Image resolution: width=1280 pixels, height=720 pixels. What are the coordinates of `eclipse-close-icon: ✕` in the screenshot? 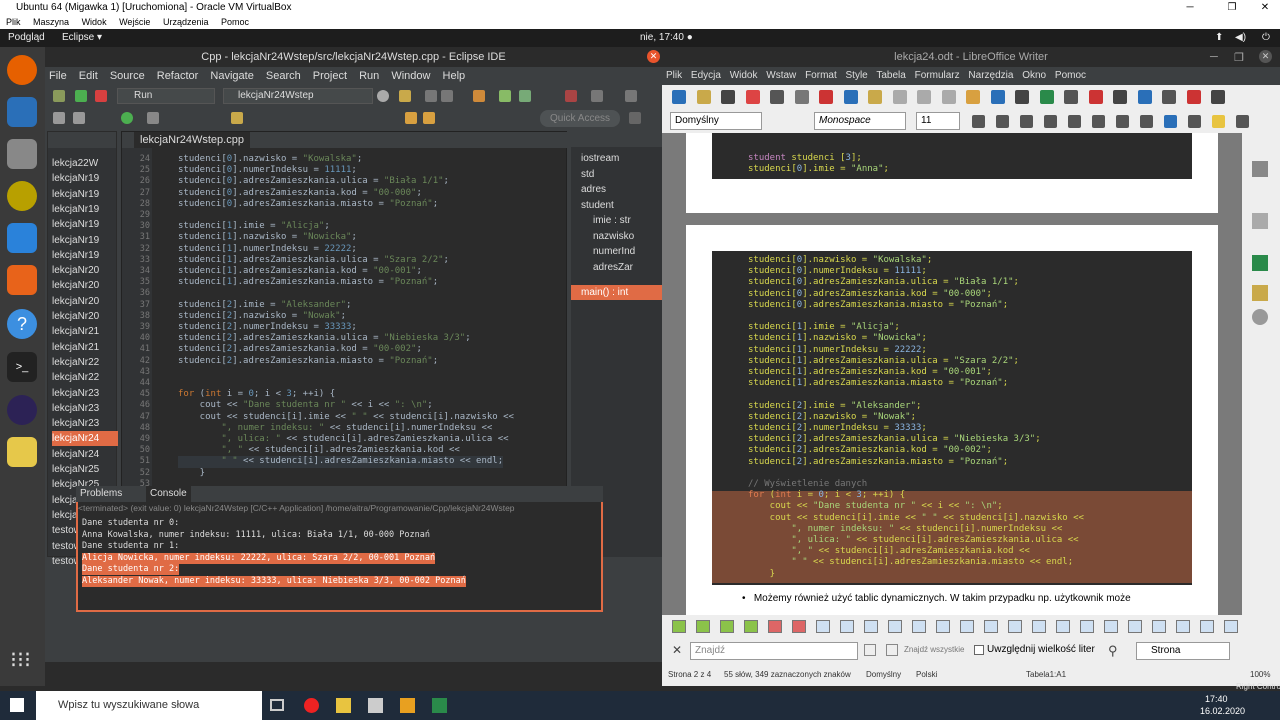 It's located at (653, 56).